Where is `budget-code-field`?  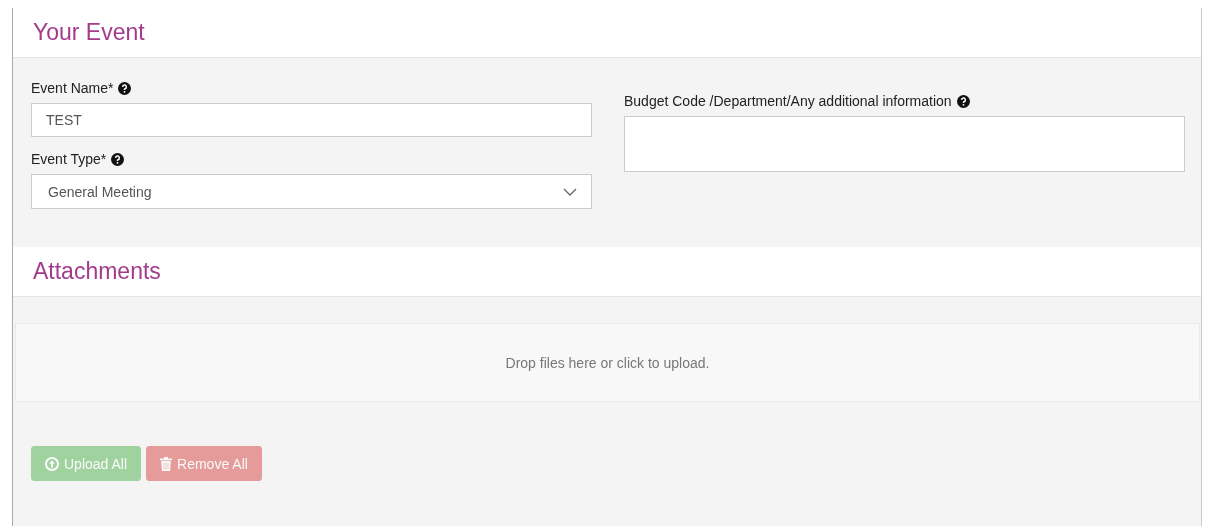
budget-code-field is located at coordinates (904, 144).